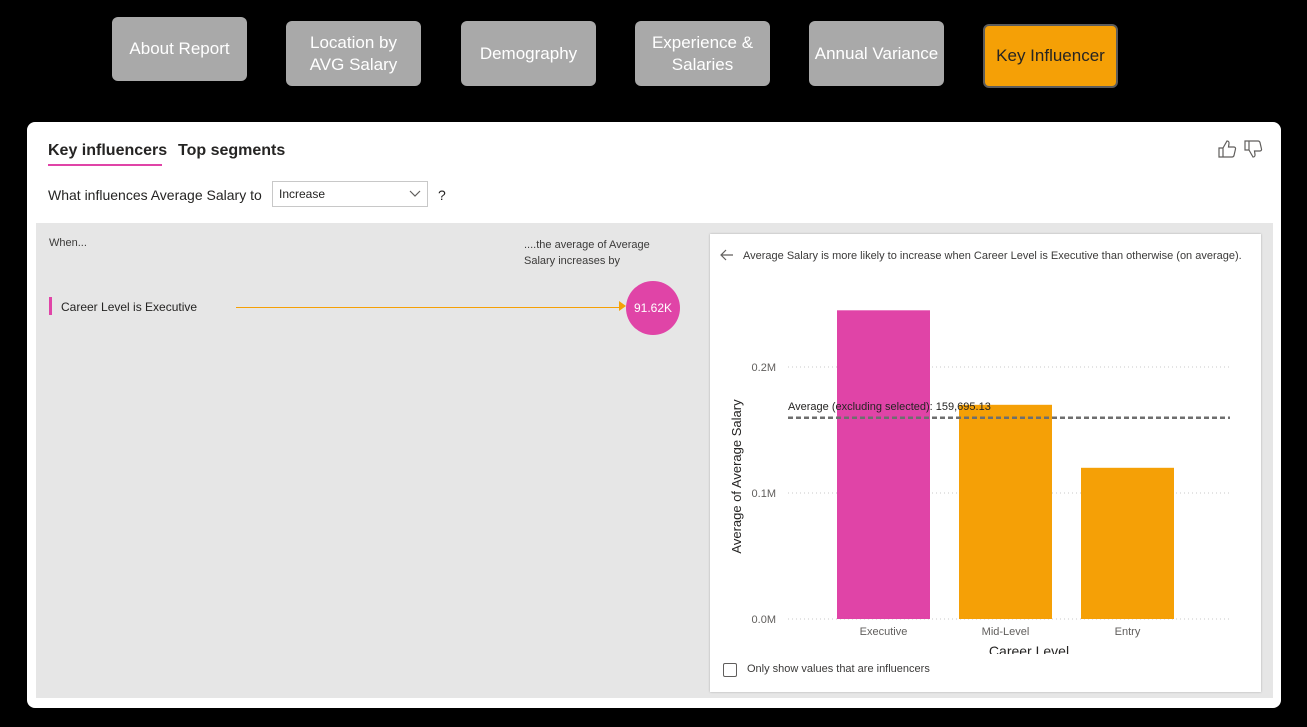  Describe the element at coordinates (764, 368) in the screenshot. I see `y-tick-label: 0.2M` at that location.